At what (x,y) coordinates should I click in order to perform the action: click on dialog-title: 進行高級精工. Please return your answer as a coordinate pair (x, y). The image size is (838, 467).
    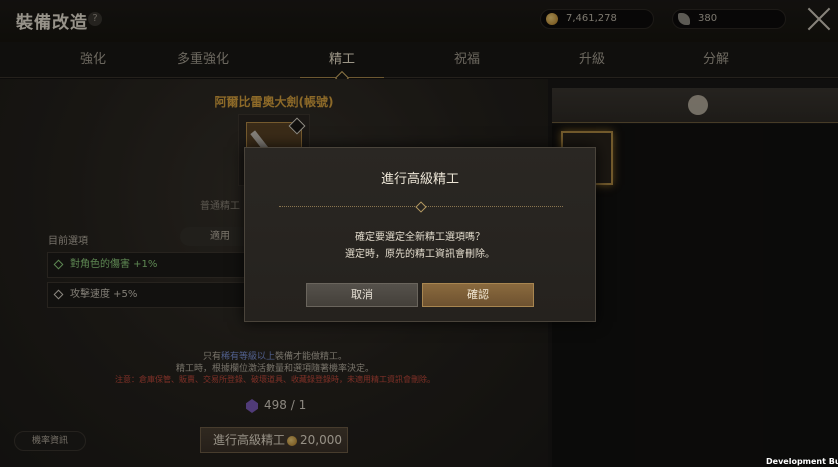
    Looking at the image, I should click on (419, 179).